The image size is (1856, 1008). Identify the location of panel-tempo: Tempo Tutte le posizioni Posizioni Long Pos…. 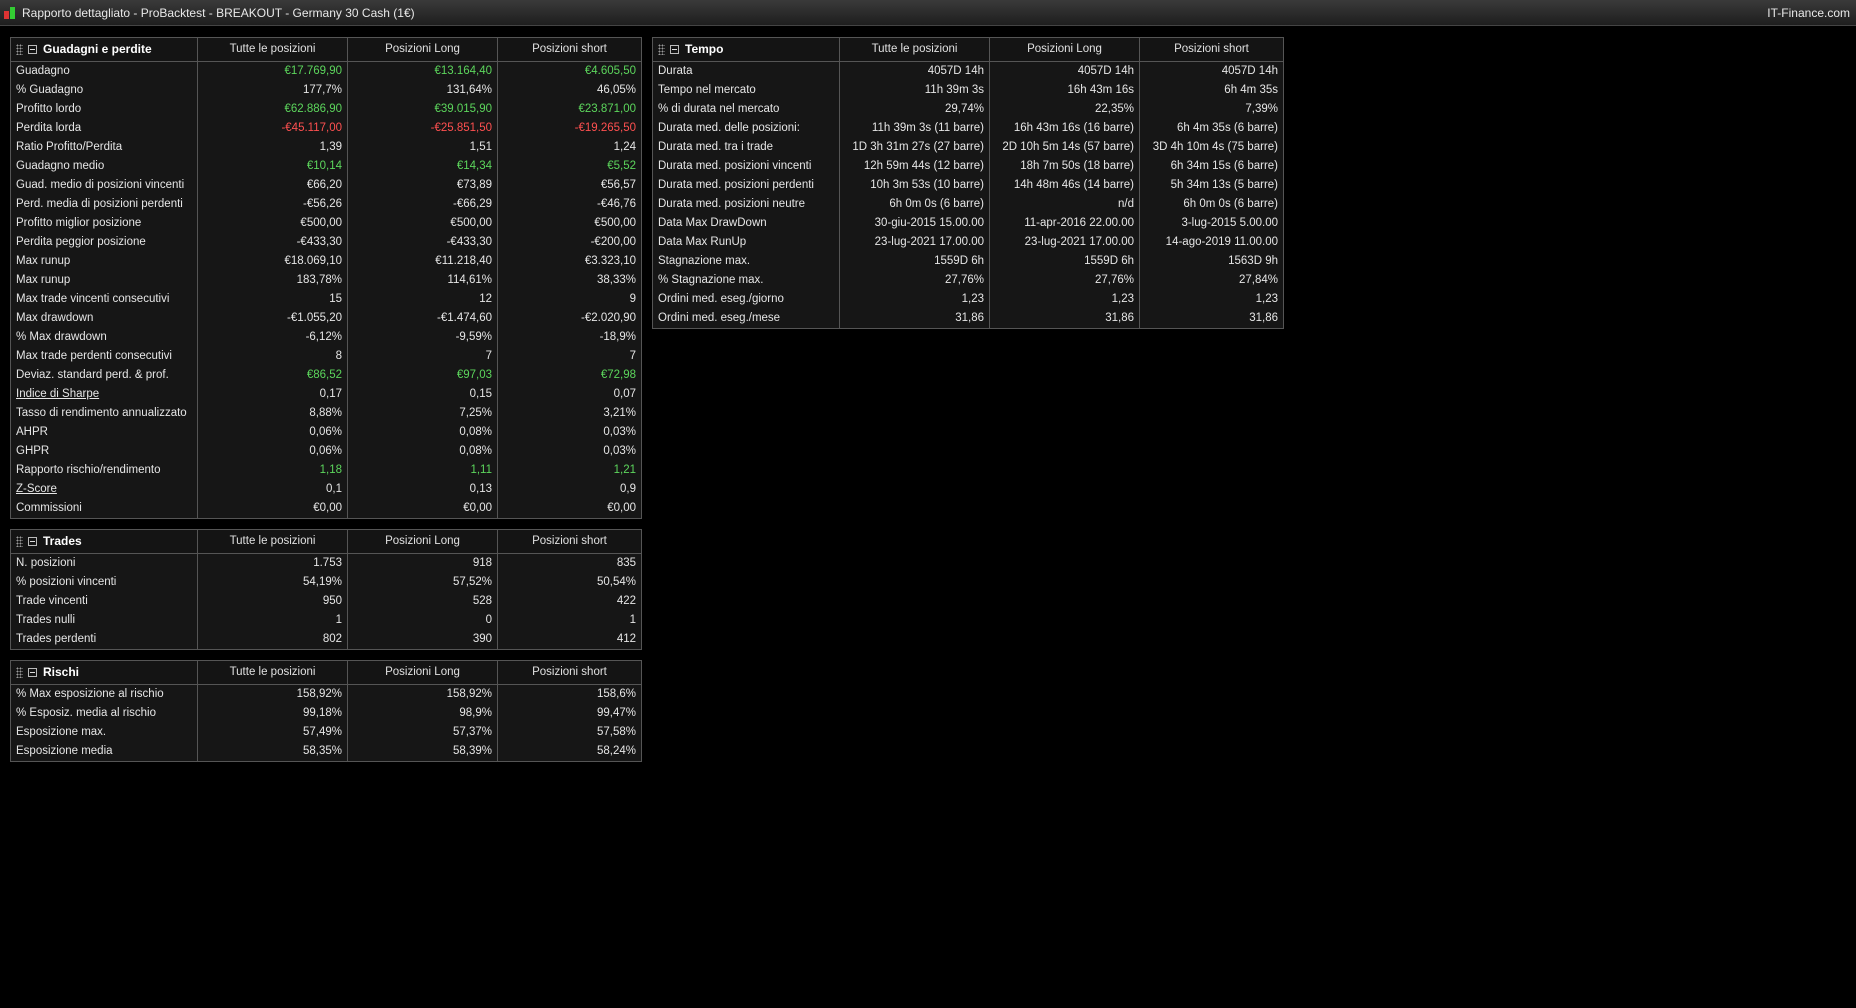
(968, 183).